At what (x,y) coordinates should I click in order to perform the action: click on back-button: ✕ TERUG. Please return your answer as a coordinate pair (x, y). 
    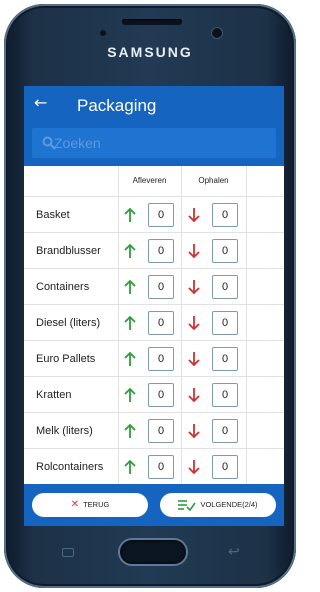
    Looking at the image, I should click on (90, 505).